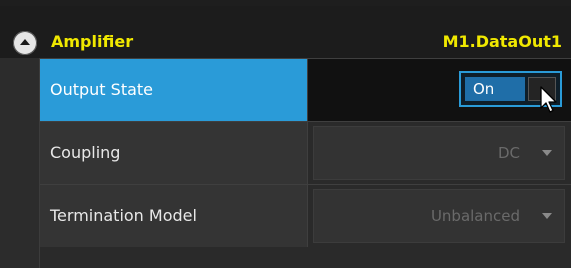  What do you see at coordinates (508, 153) in the screenshot?
I see `dropdown-value: DC` at bounding box center [508, 153].